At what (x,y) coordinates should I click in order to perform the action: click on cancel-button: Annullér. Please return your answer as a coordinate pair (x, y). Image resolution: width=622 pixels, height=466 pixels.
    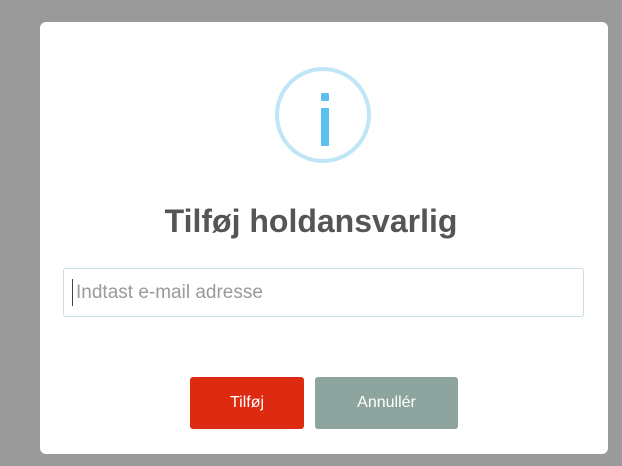
    Looking at the image, I should click on (386, 403).